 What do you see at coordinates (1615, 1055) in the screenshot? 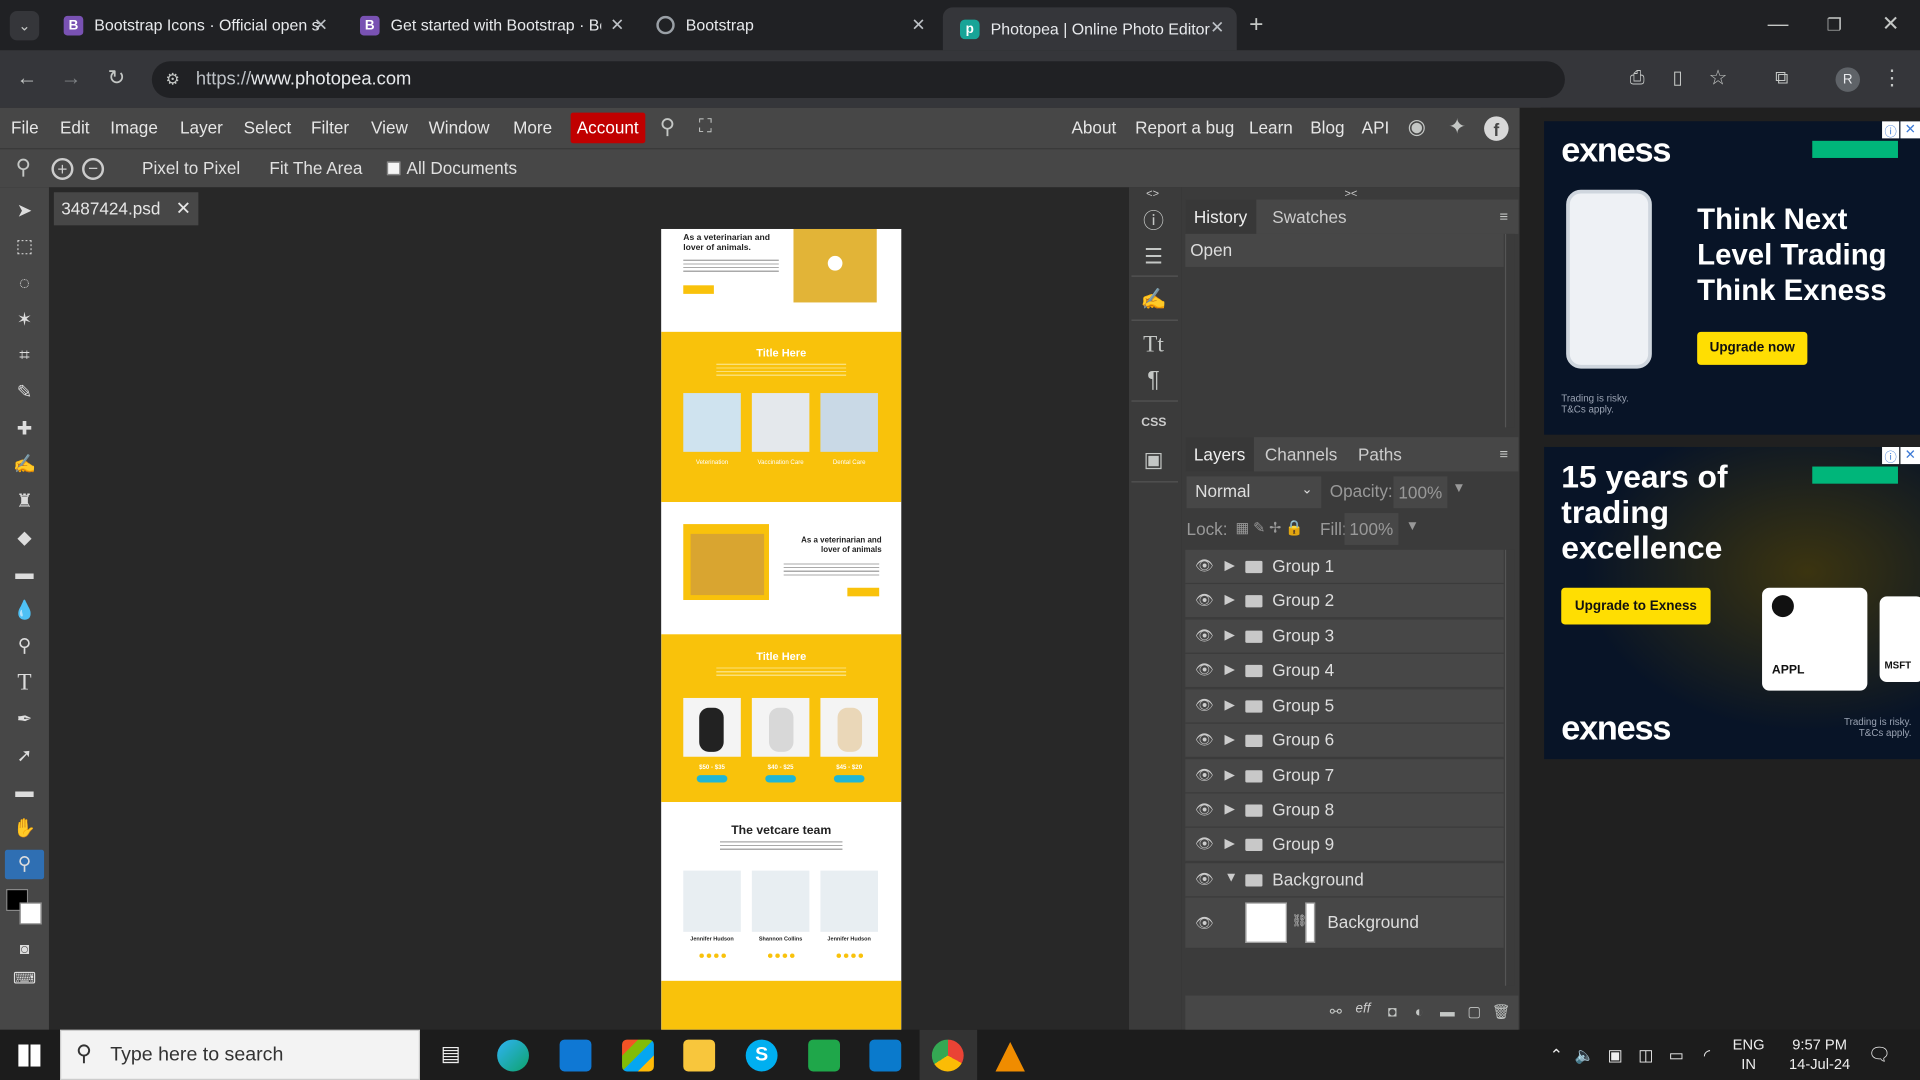
I see `meet-icon: ▣` at bounding box center [1615, 1055].